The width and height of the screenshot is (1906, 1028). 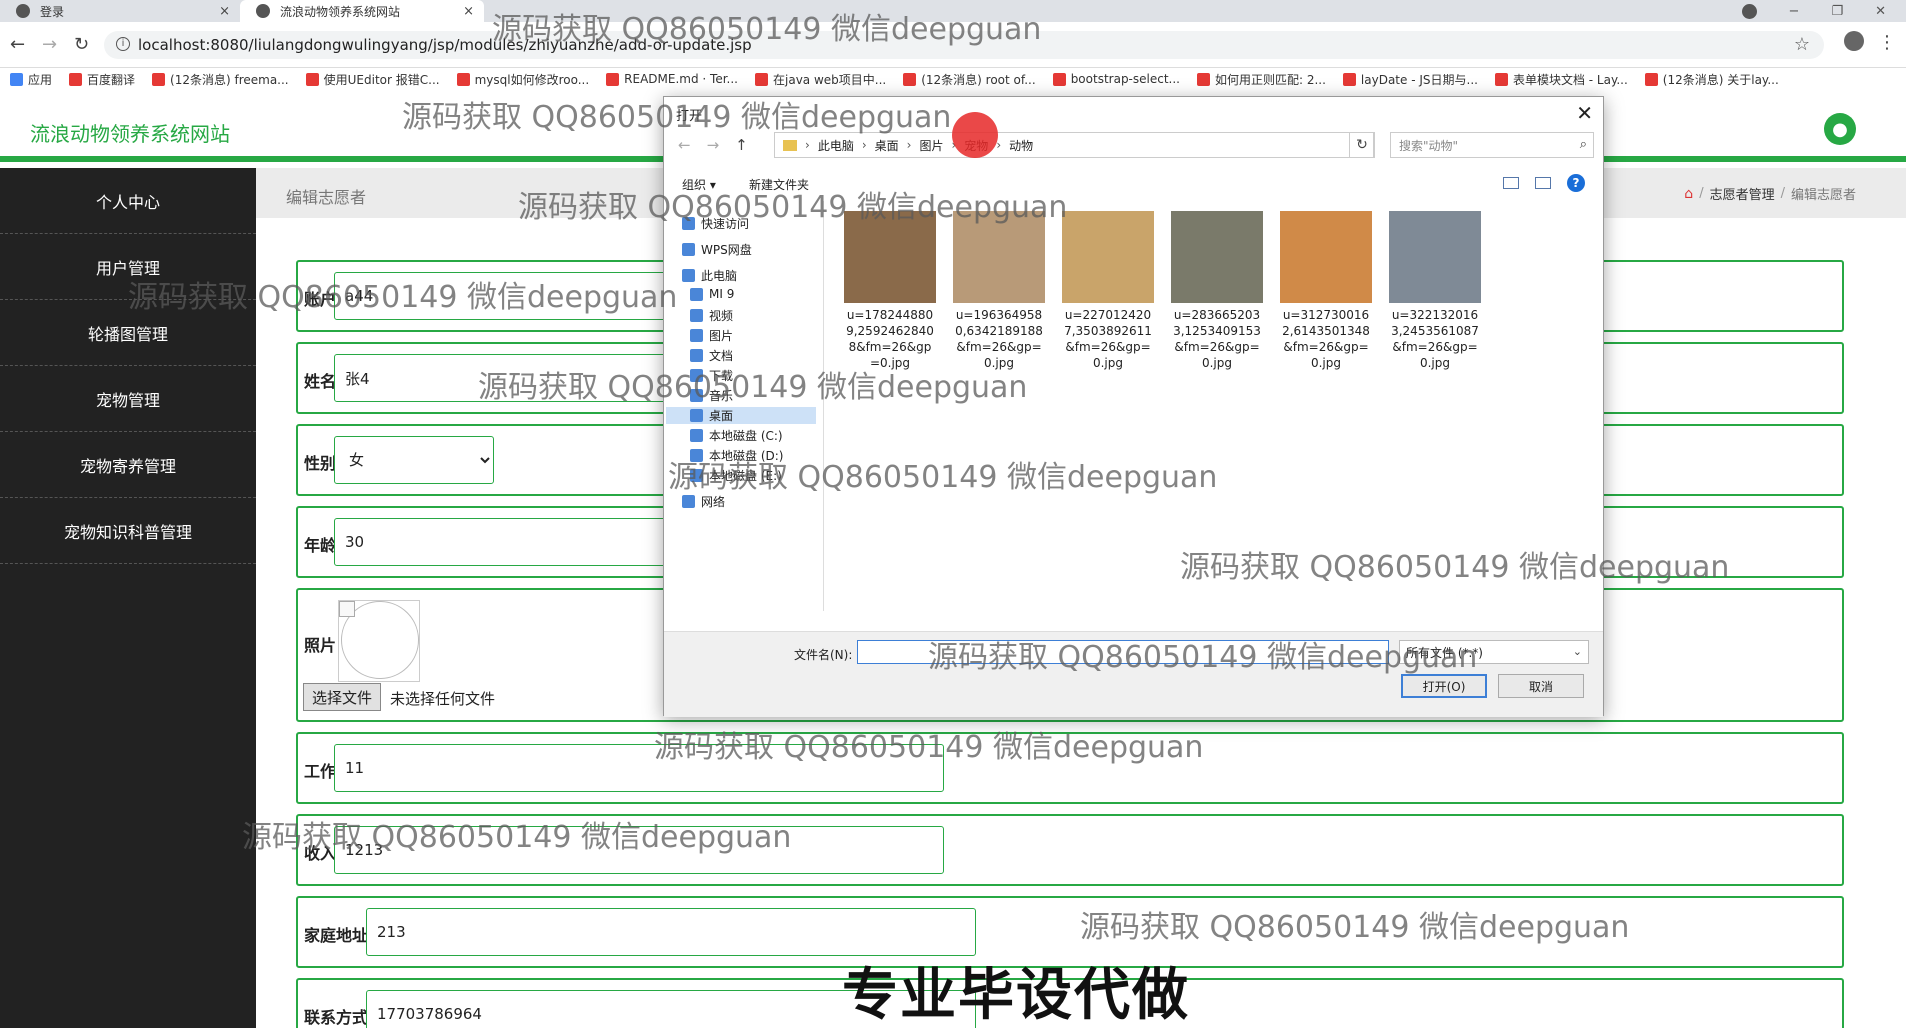 What do you see at coordinates (1887, 42) in the screenshot?
I see `menu-icon: ⋮` at bounding box center [1887, 42].